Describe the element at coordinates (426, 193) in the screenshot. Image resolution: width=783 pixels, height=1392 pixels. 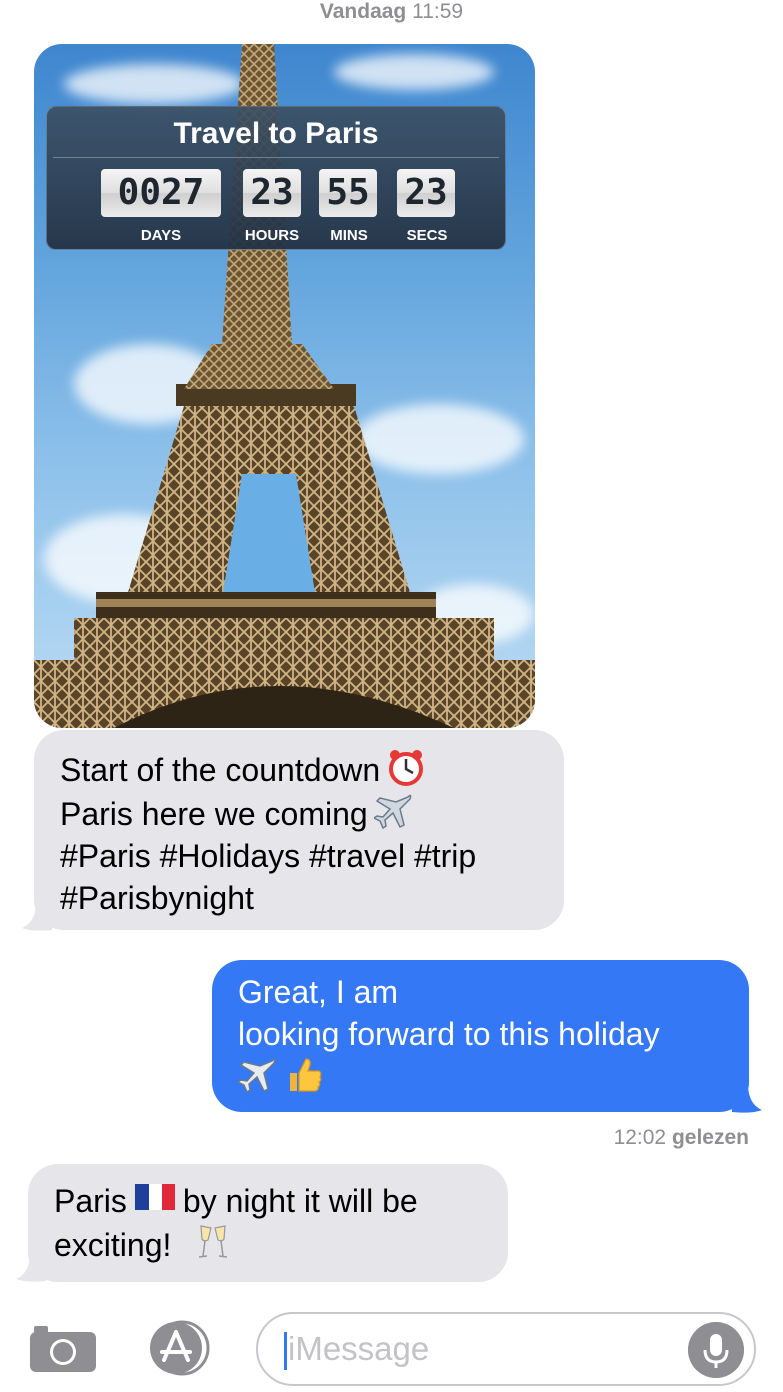
I see `countdown-secs-value: 23` at that location.